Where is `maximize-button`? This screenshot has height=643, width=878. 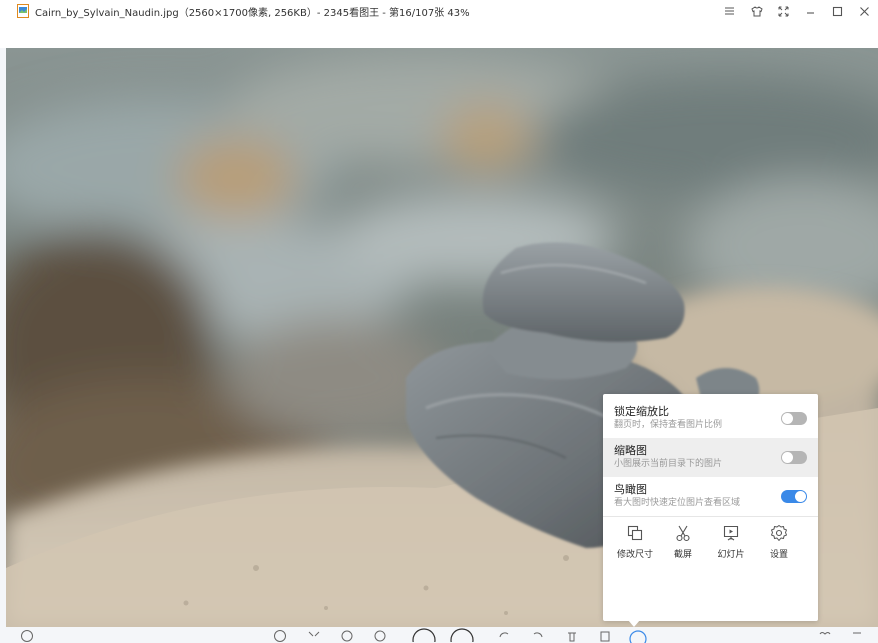 maximize-button is located at coordinates (837, 11).